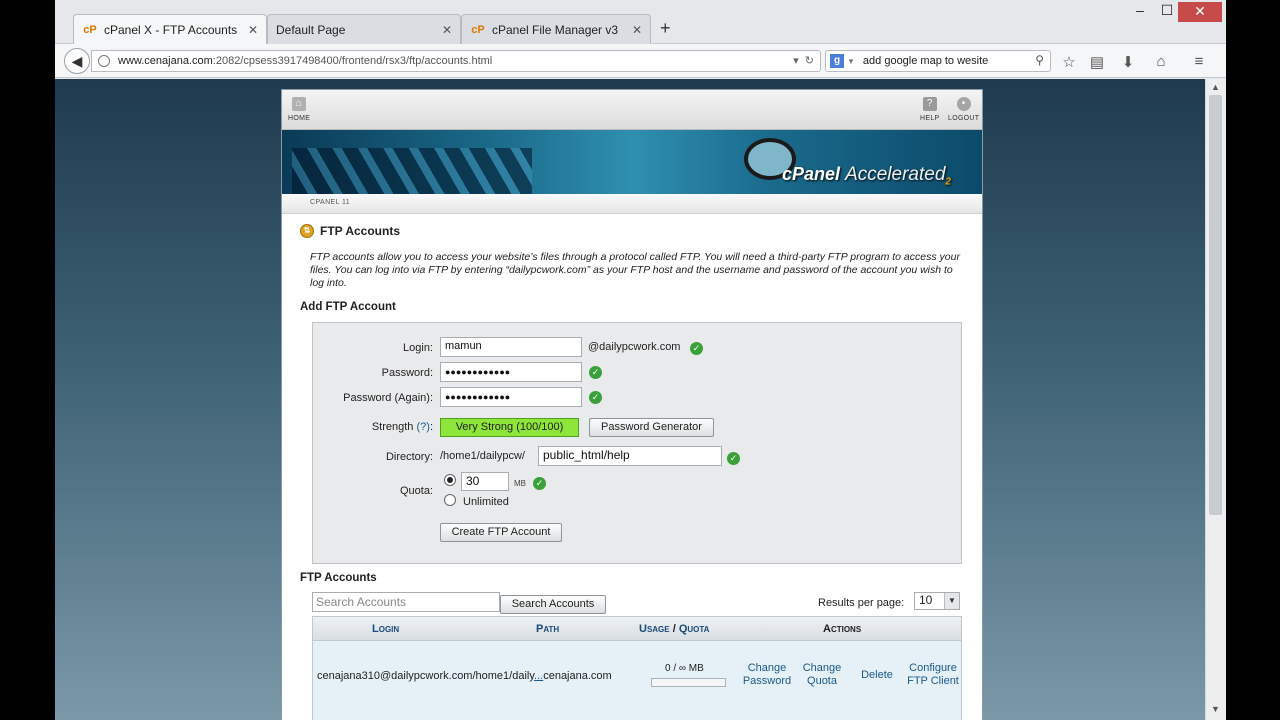  Describe the element at coordinates (822, 668) in the screenshot. I see `change-quota-line-1: Change` at that location.